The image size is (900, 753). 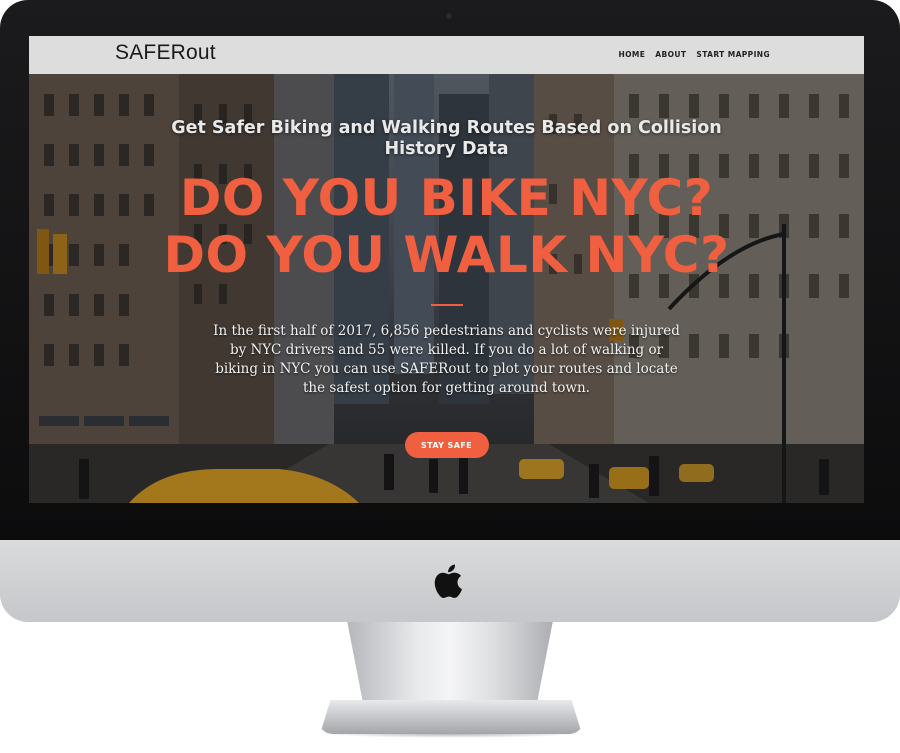 I want to click on hero-headline: DO YOU BIKE NYC? DO YOU WALK NYC?, so click(x=446, y=227).